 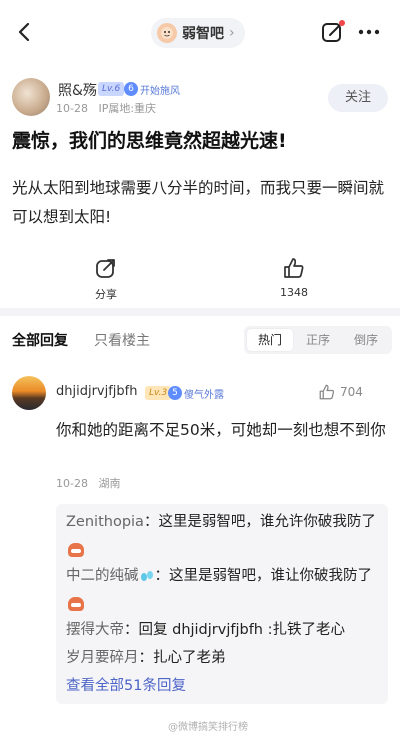 What do you see at coordinates (127, 108) in the screenshot?
I see `post-location: IP属地:重庆` at bounding box center [127, 108].